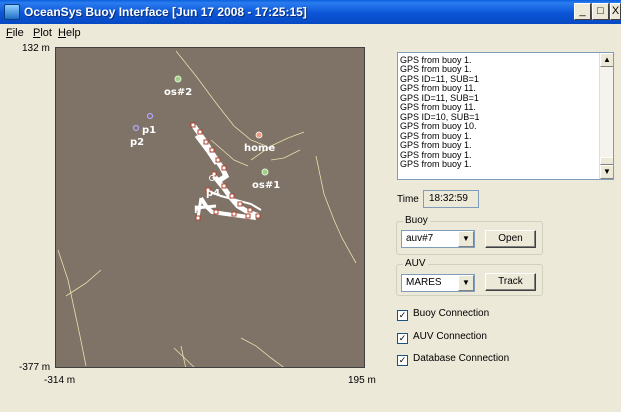  What do you see at coordinates (178, 92) in the screenshot?
I see `buoy-os2-label: os#2` at bounding box center [178, 92].